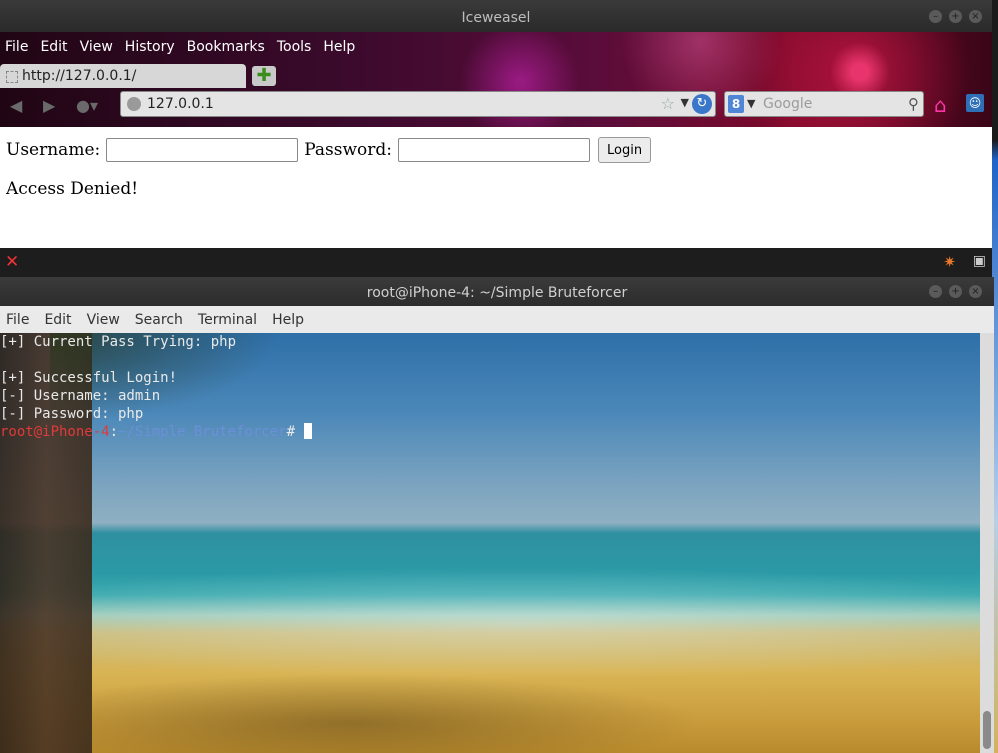 This screenshot has width=998, height=753. I want to click on menu-help: Help, so click(339, 47).